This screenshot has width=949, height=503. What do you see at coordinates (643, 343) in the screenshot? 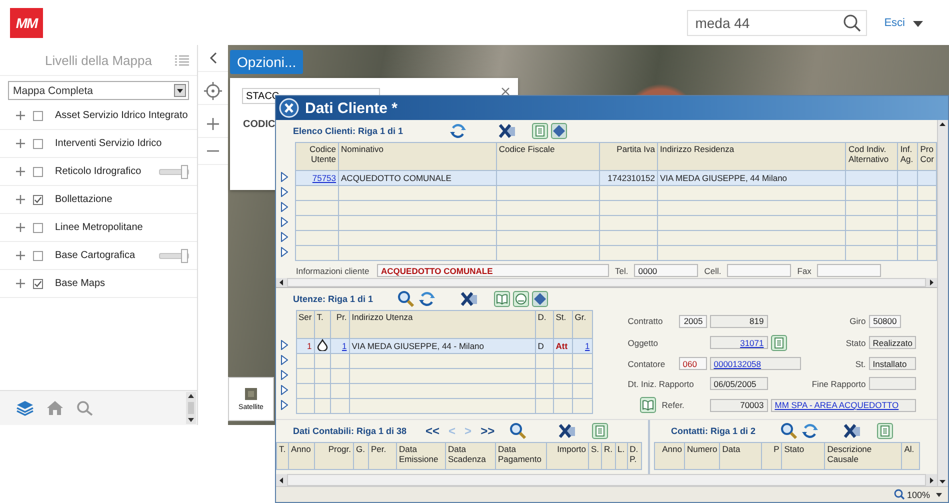
I see `field-label: Oggetto` at bounding box center [643, 343].